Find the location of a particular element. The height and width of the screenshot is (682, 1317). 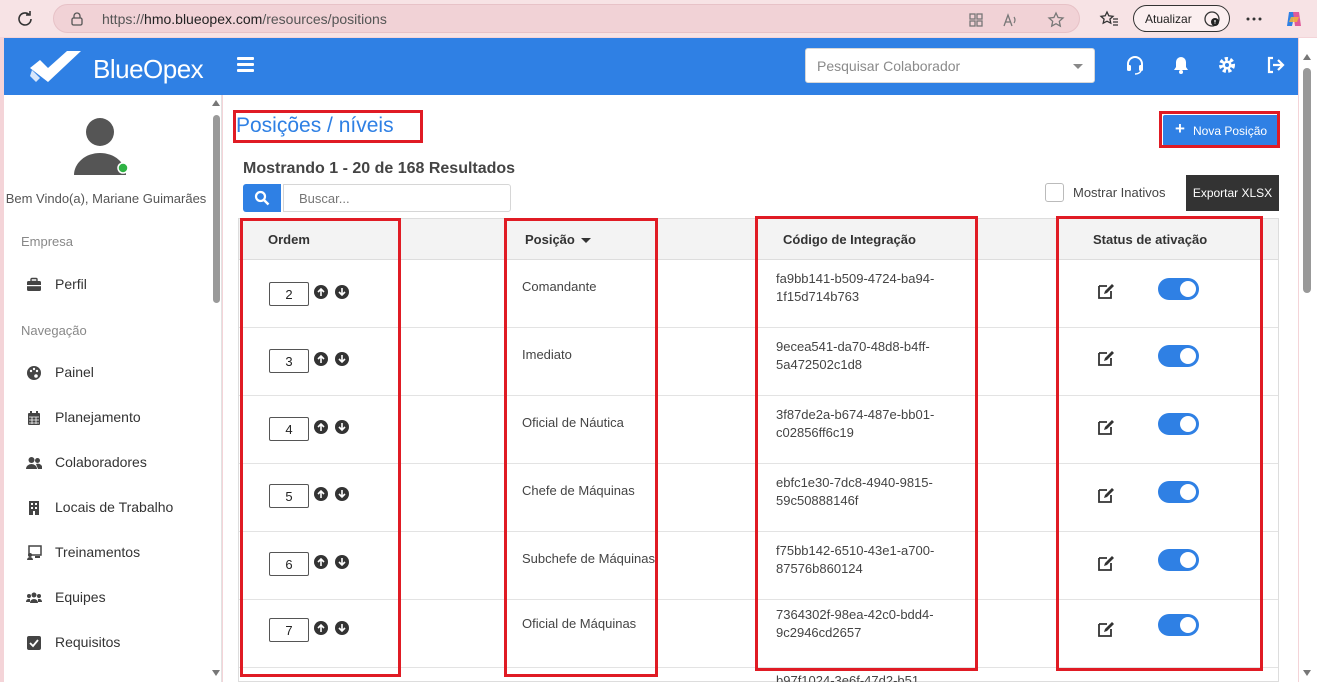

logout-icon is located at coordinates (1275, 65).